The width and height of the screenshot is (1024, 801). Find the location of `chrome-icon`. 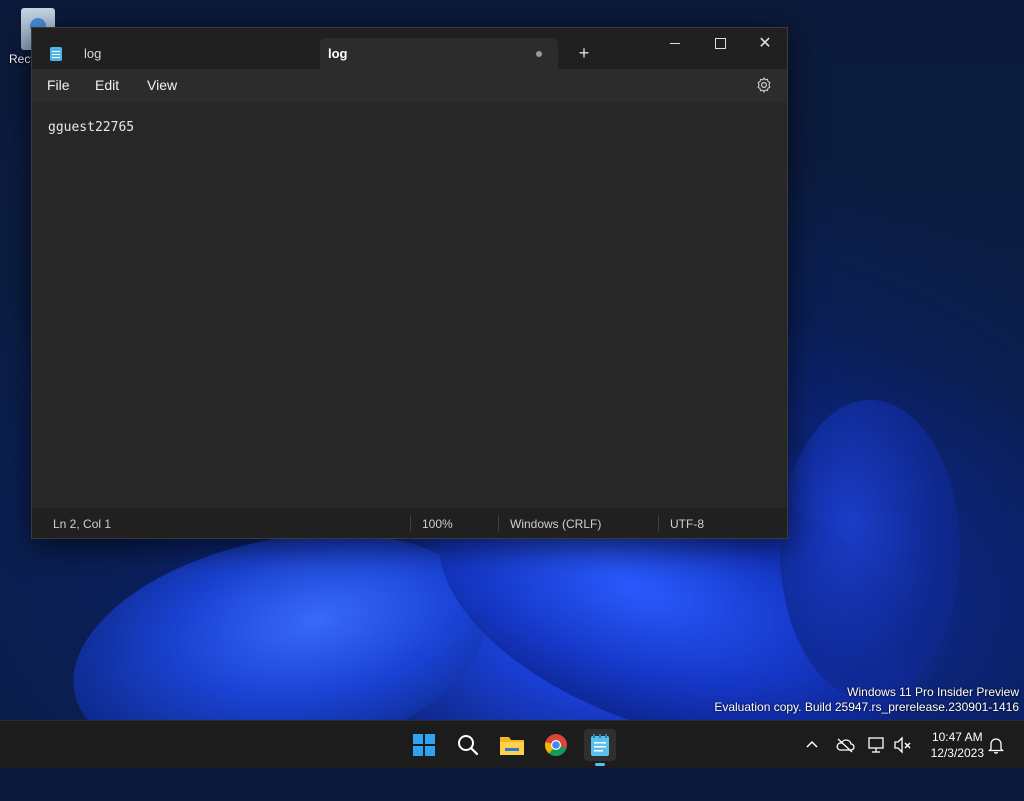

chrome-icon is located at coordinates (556, 745).